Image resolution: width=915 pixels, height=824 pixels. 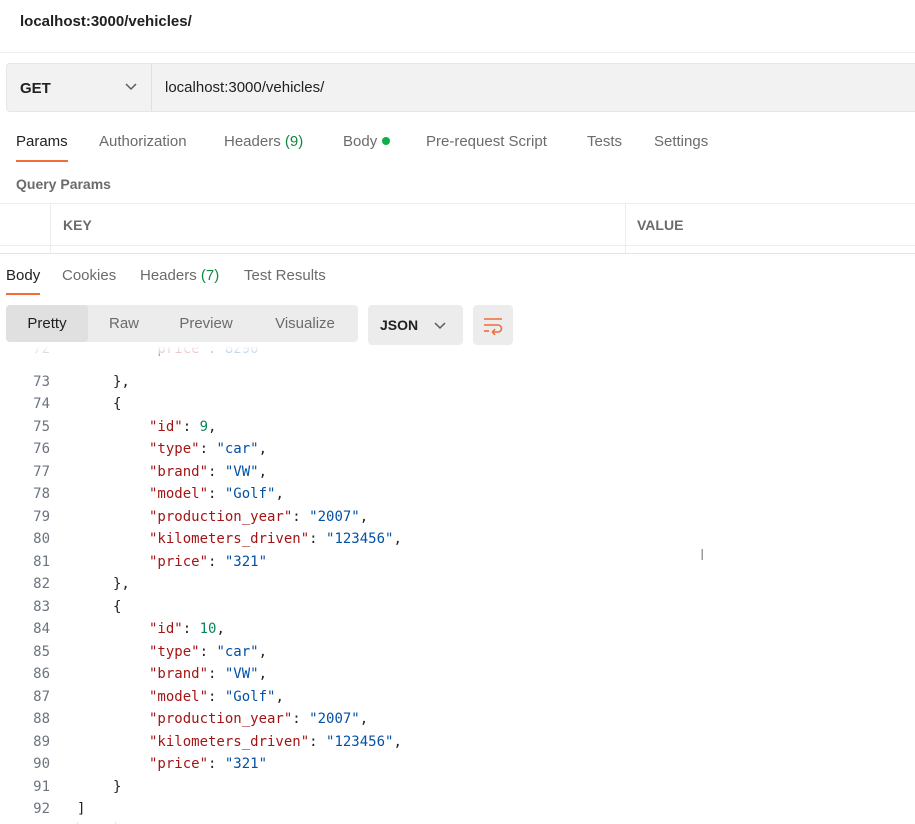 I want to click on tab-tests: Tests, so click(x=604, y=141).